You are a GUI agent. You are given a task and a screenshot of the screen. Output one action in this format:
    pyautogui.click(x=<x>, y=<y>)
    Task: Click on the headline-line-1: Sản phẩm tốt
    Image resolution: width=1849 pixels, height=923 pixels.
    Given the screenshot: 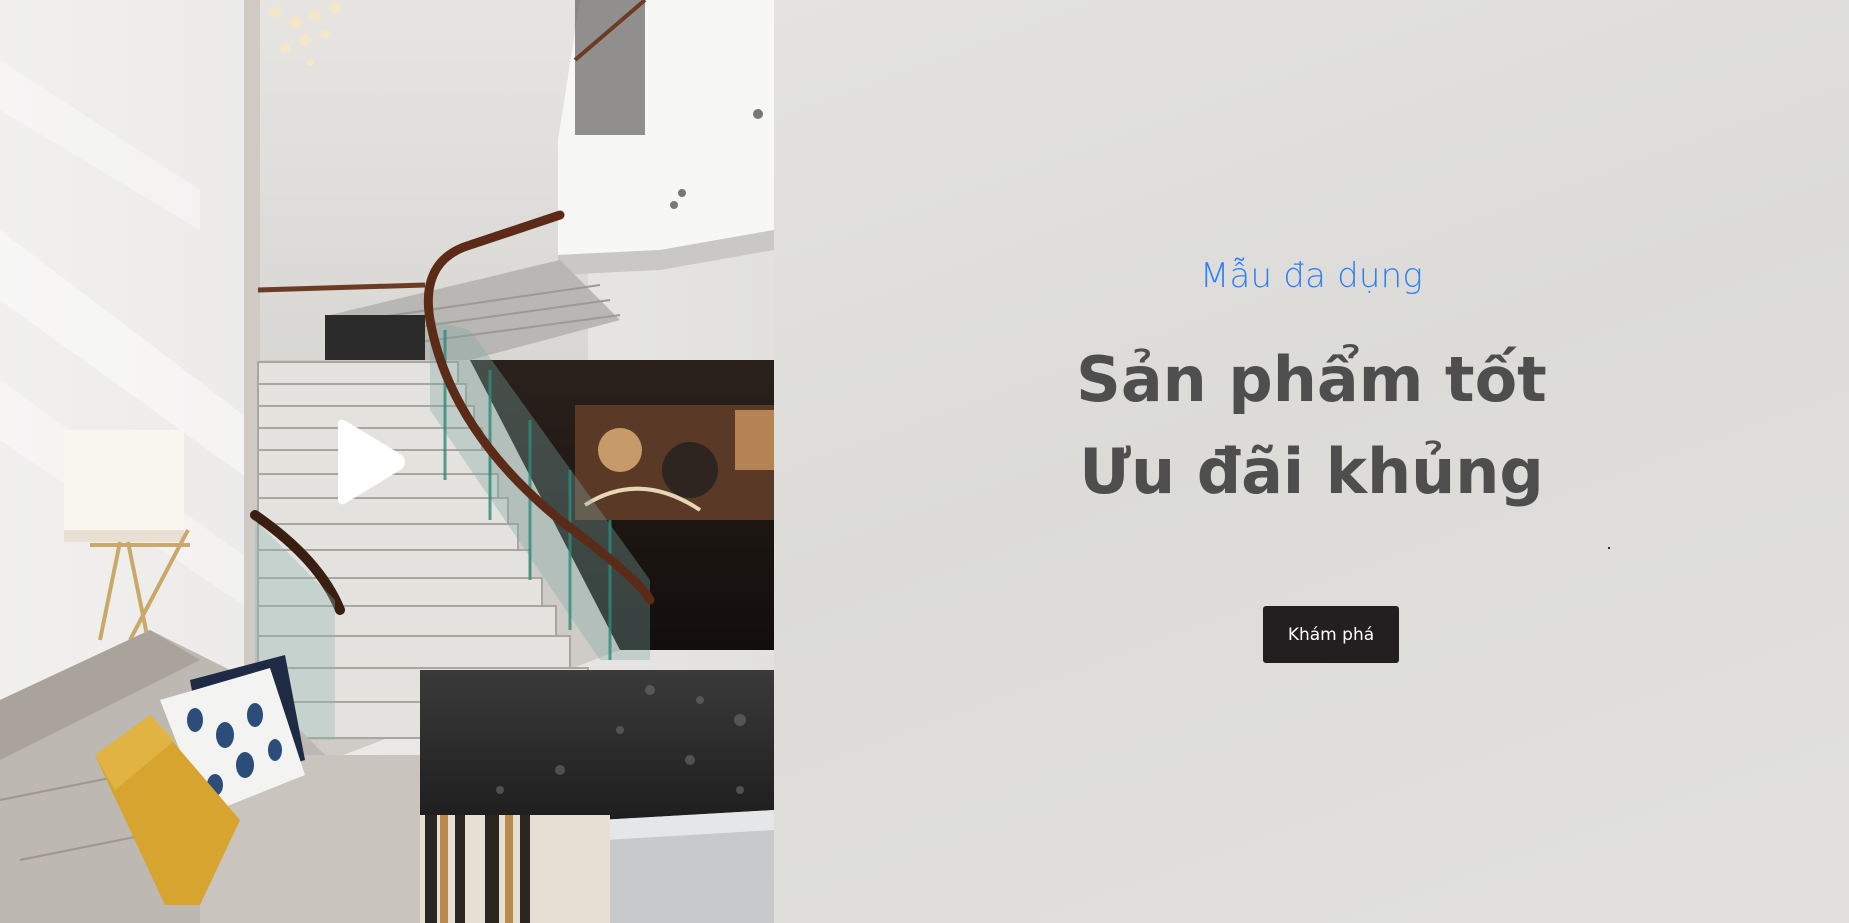 What is the action you would take?
    pyautogui.click(x=1311, y=379)
    